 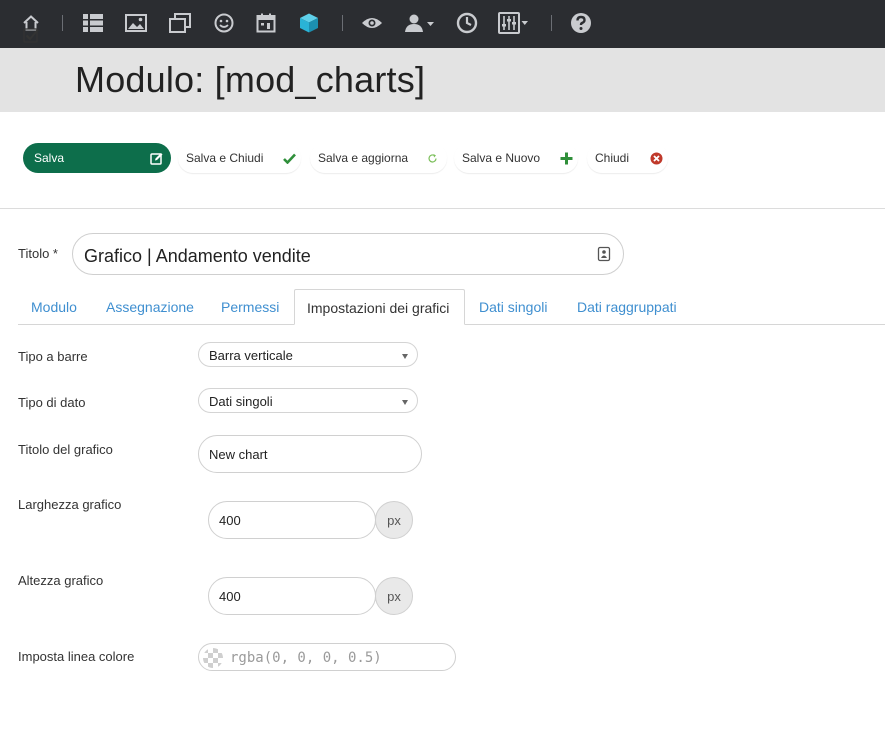 I want to click on language-badge-icon, so click(x=604, y=254).